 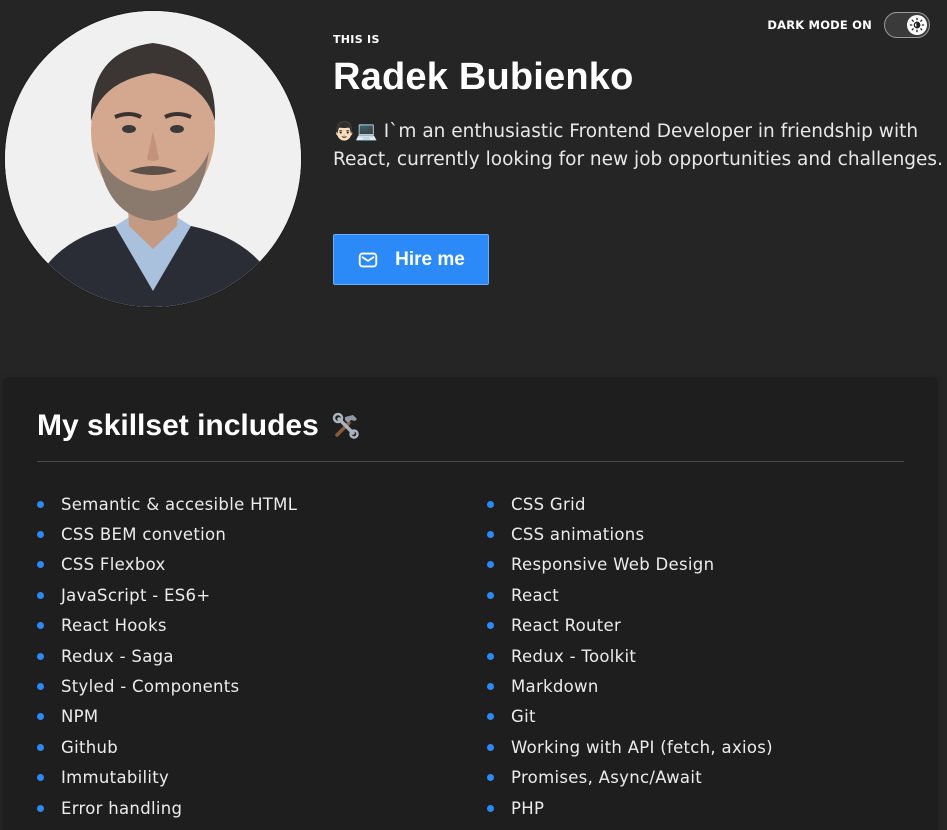 What do you see at coordinates (613, 565) in the screenshot?
I see `skill-label: Responsive Web Design` at bounding box center [613, 565].